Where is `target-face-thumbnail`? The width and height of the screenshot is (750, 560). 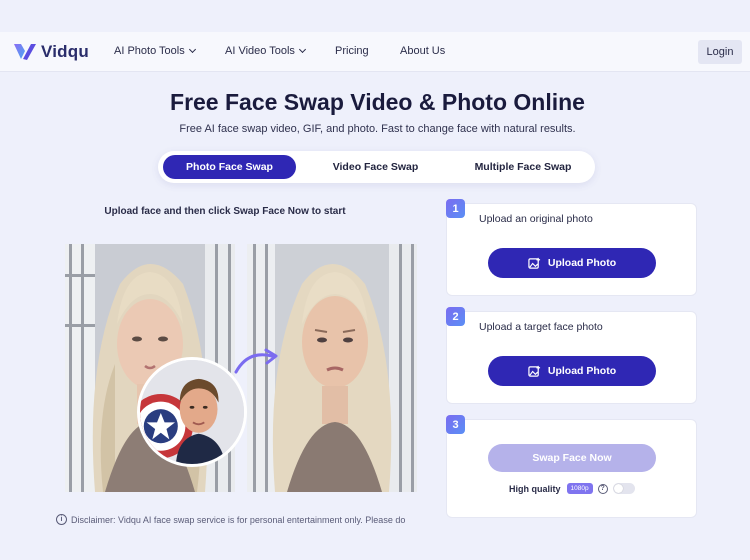
target-face-thumbnail is located at coordinates (192, 412).